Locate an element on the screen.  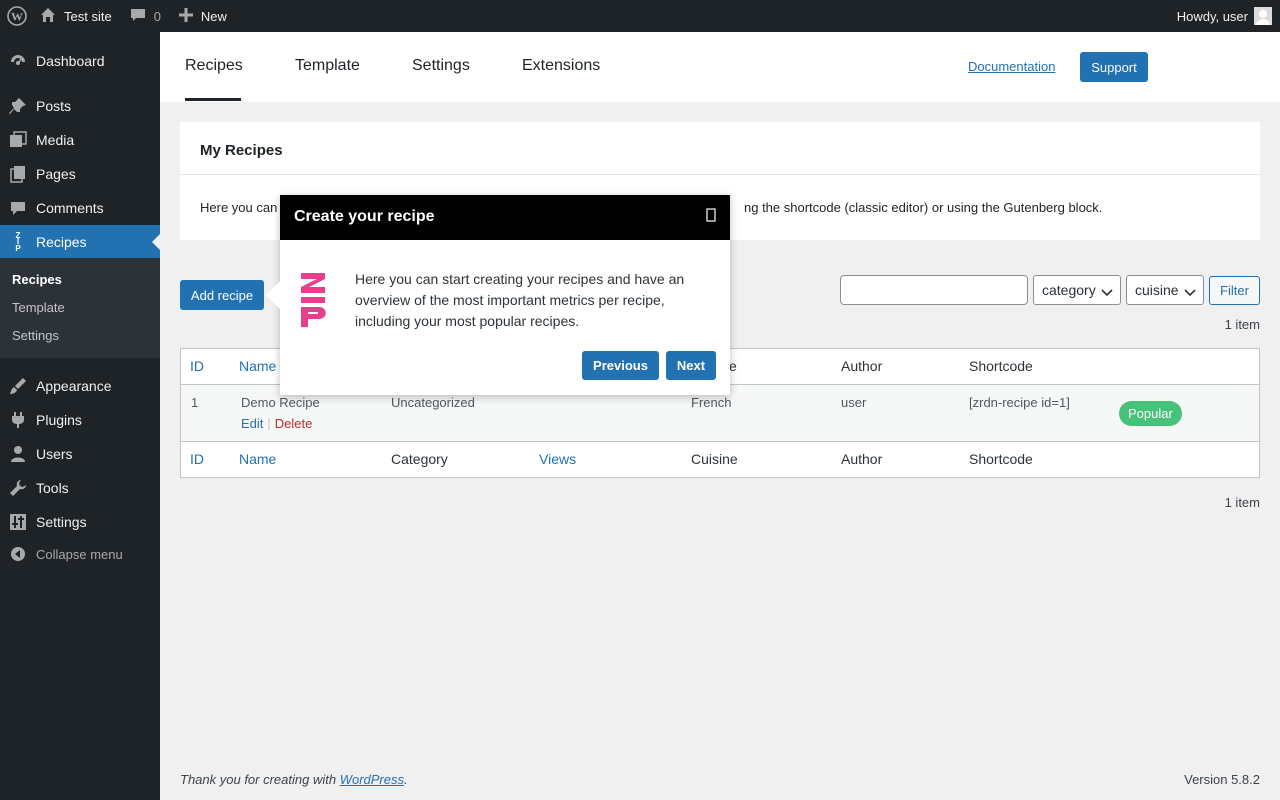
tour-title: Create your recipe is located at coordinates (364, 216).